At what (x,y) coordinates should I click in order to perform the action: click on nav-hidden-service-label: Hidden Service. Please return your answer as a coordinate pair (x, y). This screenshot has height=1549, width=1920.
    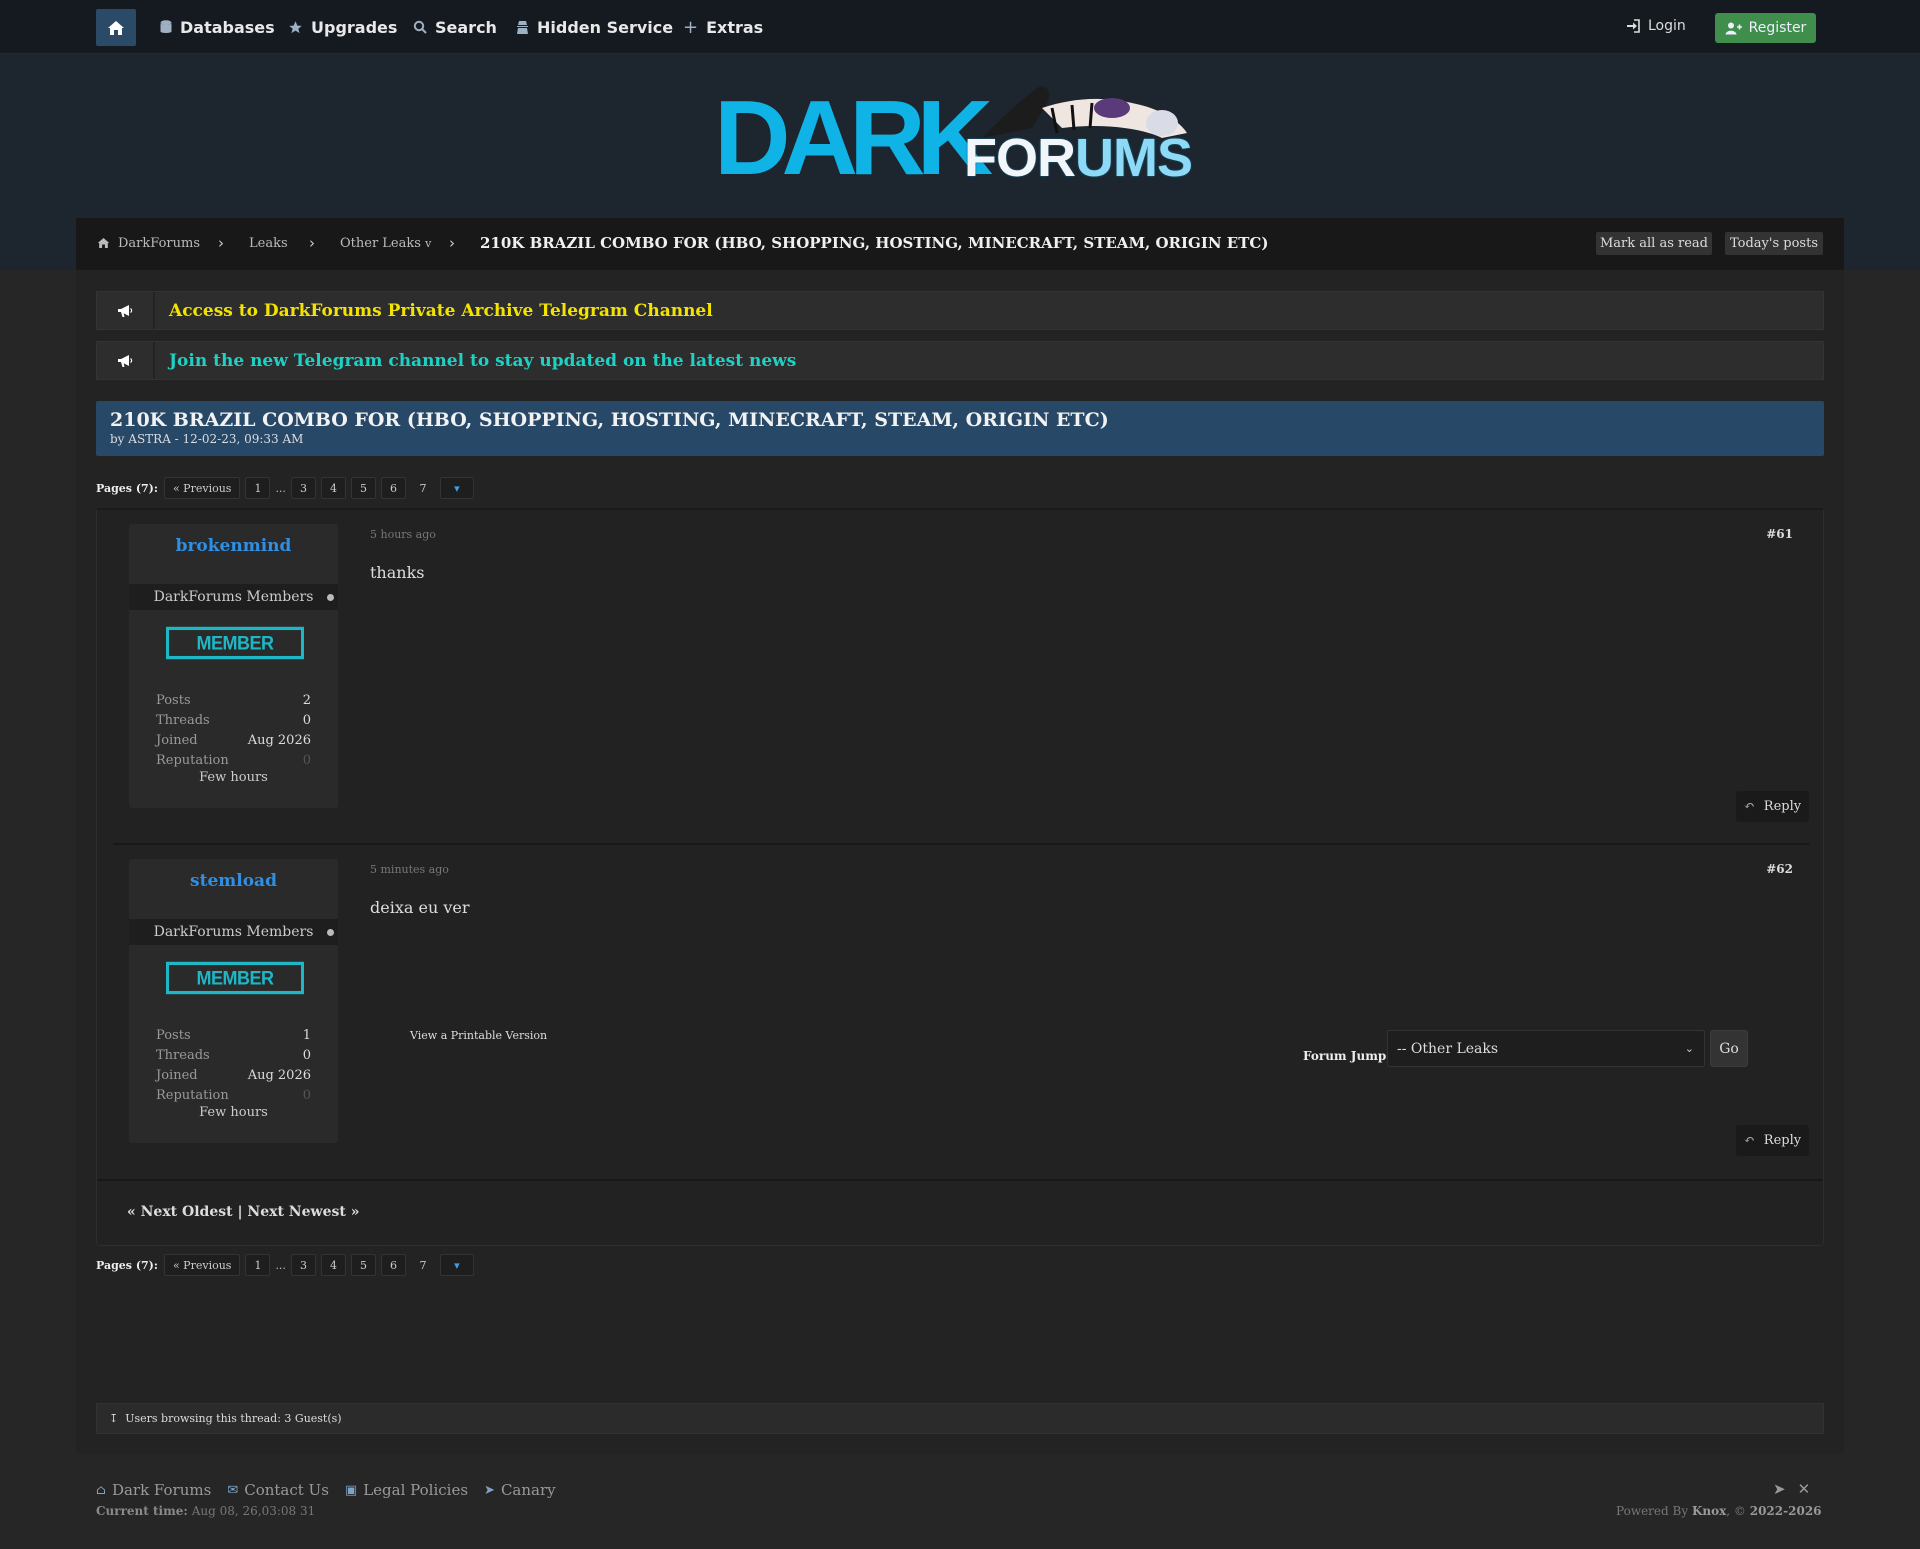
    Looking at the image, I should click on (605, 27).